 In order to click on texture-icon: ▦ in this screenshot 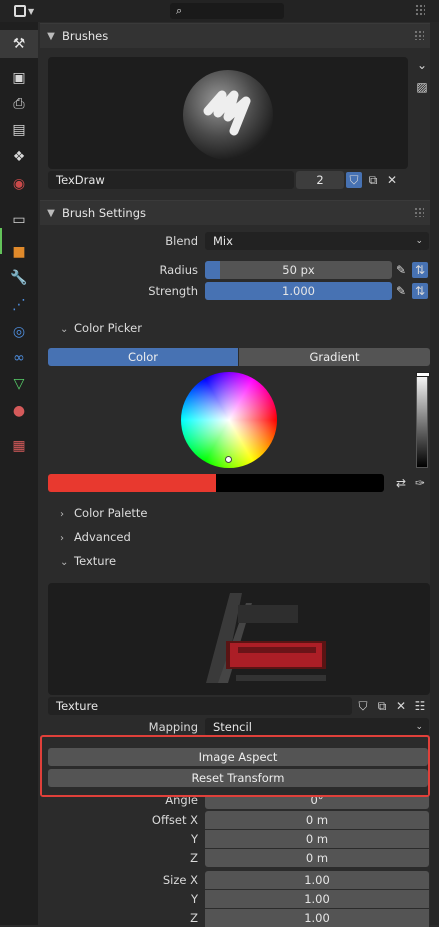, I will do `click(19, 446)`.